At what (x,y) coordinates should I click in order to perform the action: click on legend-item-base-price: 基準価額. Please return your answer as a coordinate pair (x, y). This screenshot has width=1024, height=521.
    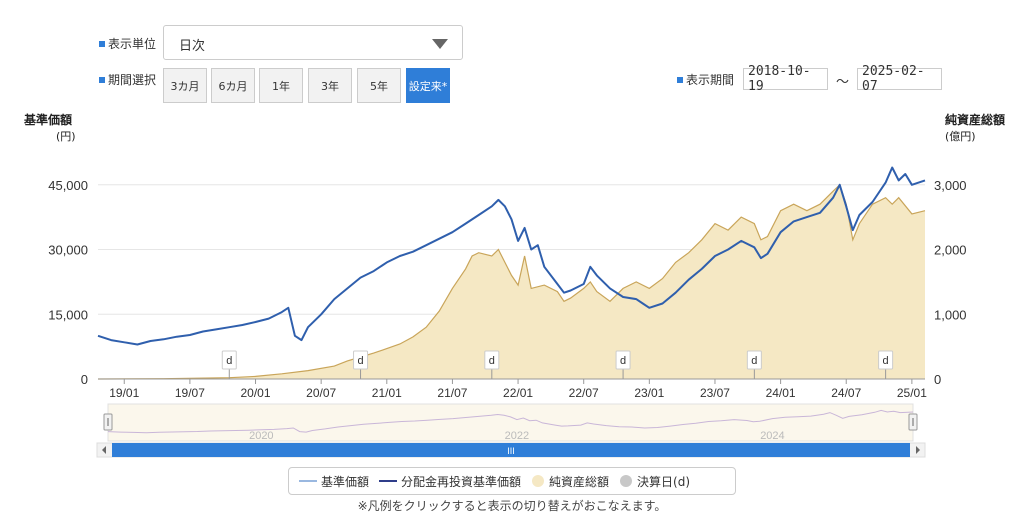
    Looking at the image, I should click on (334, 481).